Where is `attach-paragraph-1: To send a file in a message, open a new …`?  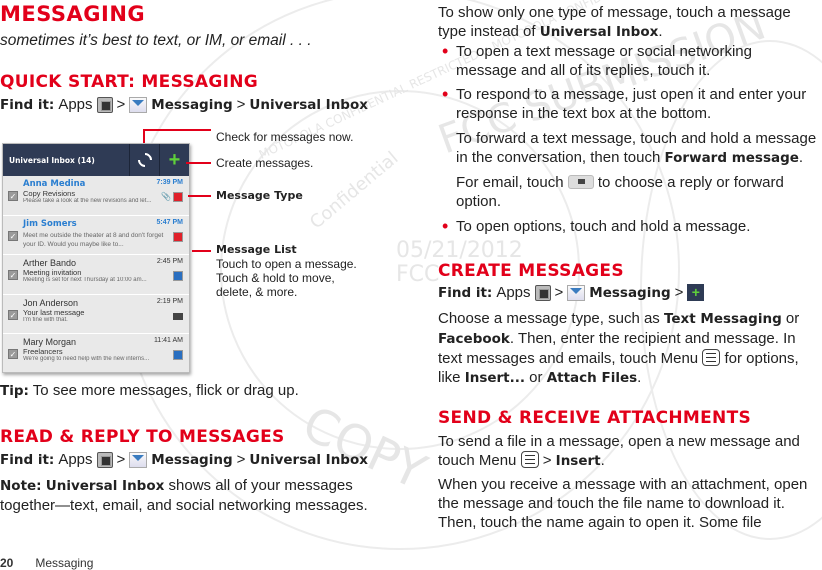 attach-paragraph-1: To send a file in a message, open a new … is located at coordinates (619, 451).